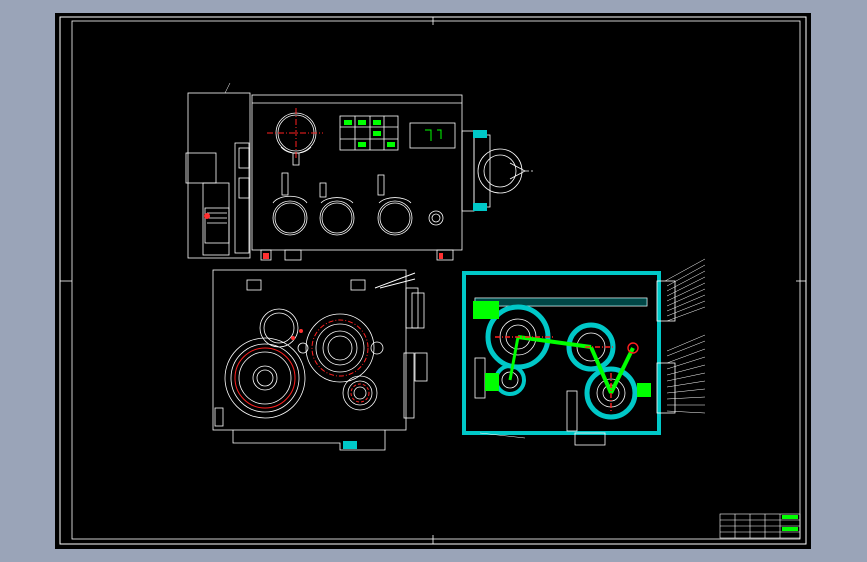  Describe the element at coordinates (760, 526) in the screenshot. I see `title-block` at that location.